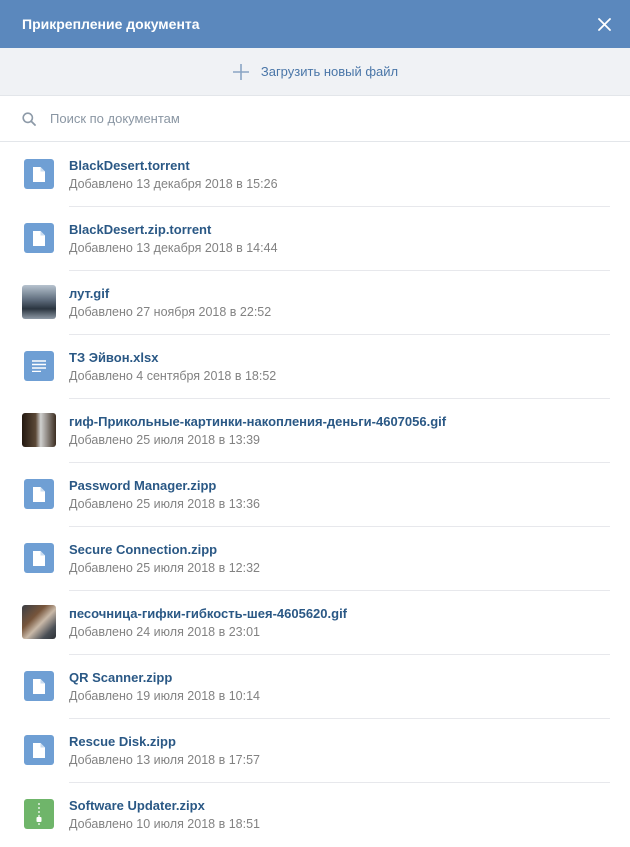  I want to click on document-date: Добавлено 4 сентября 2018 в 18:52, so click(173, 375).